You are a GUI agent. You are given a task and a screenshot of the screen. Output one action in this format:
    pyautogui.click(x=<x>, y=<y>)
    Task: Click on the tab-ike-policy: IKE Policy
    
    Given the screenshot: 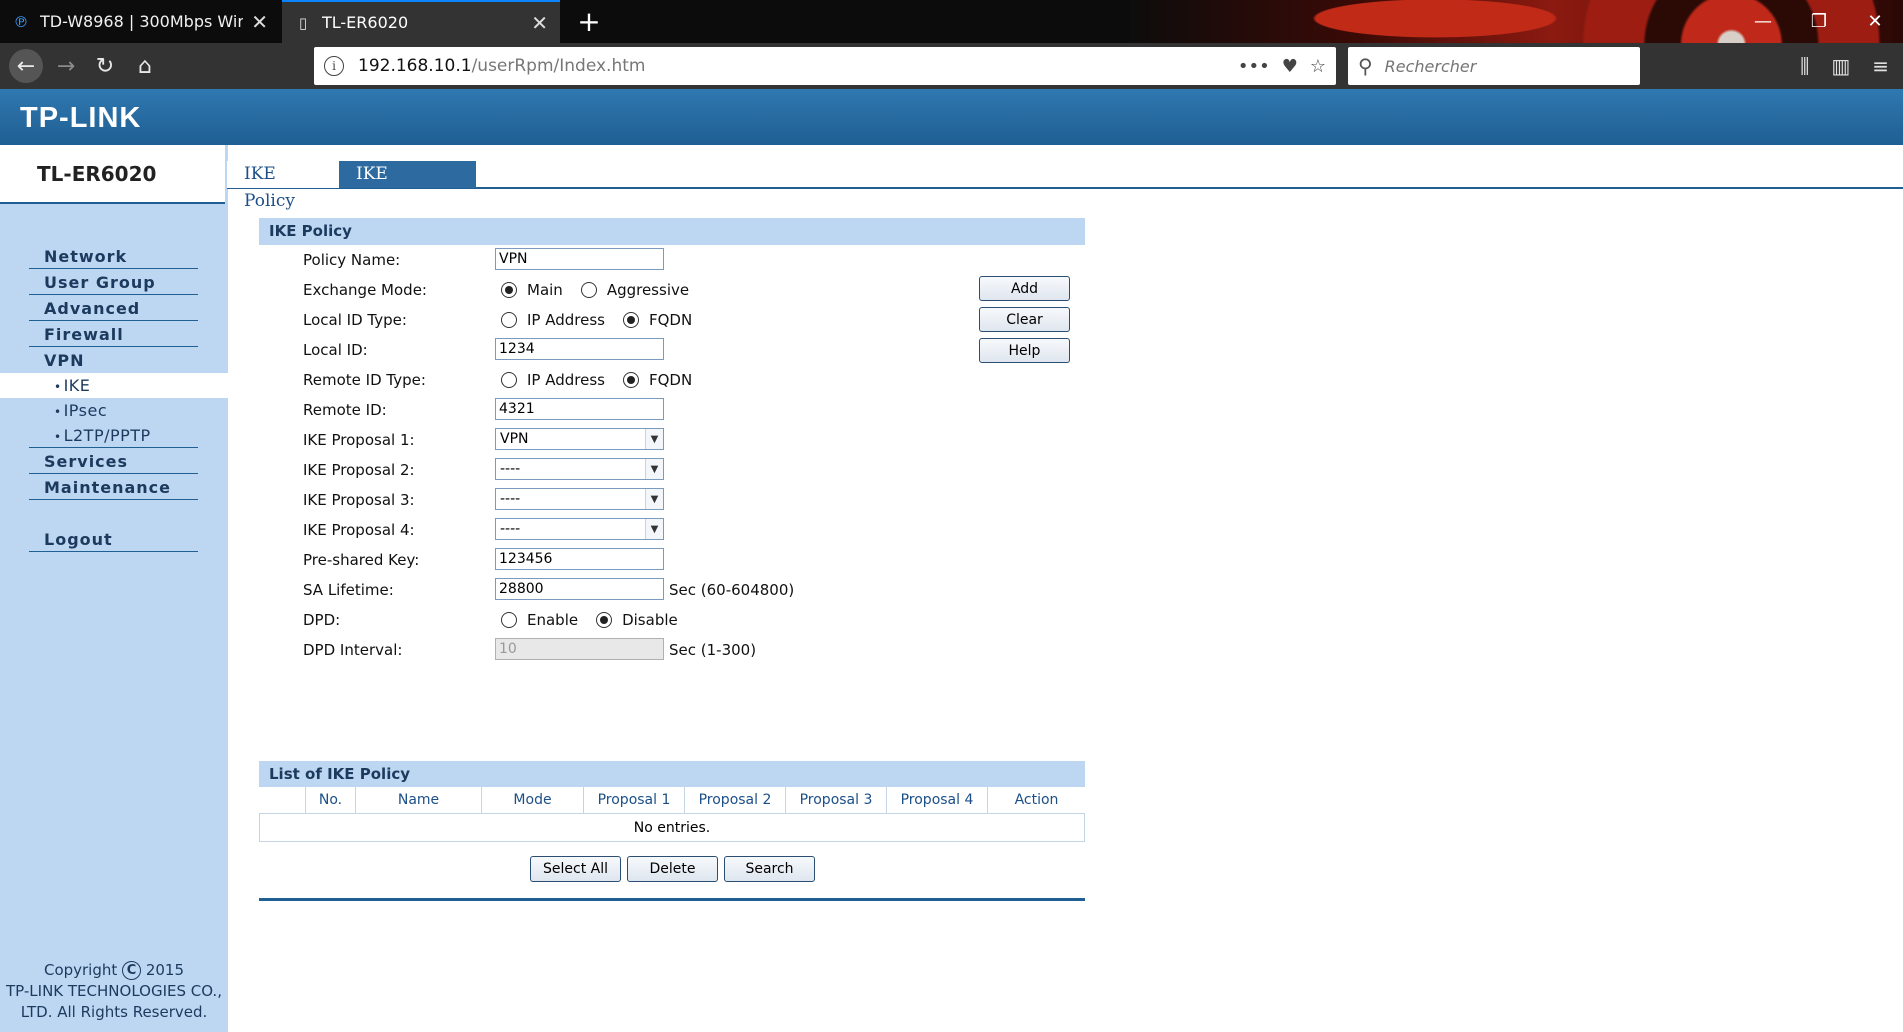 What is the action you would take?
    pyautogui.click(x=283, y=186)
    